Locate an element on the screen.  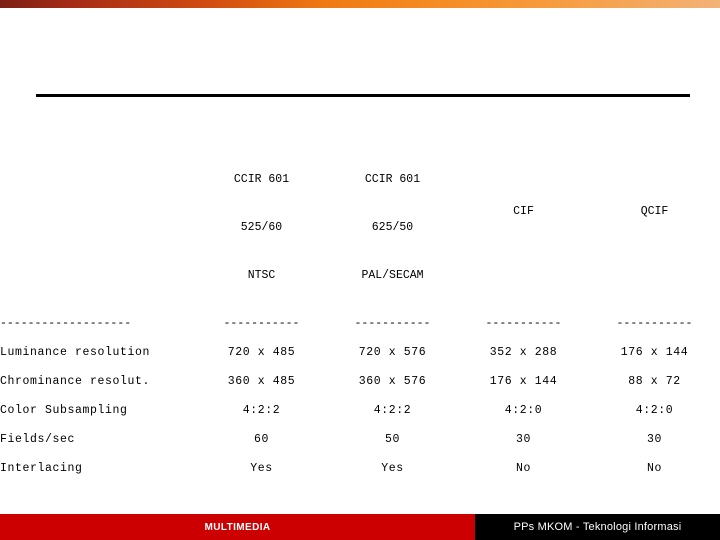
header-cell-qcif: QCIF is located at coordinates (654, 228).